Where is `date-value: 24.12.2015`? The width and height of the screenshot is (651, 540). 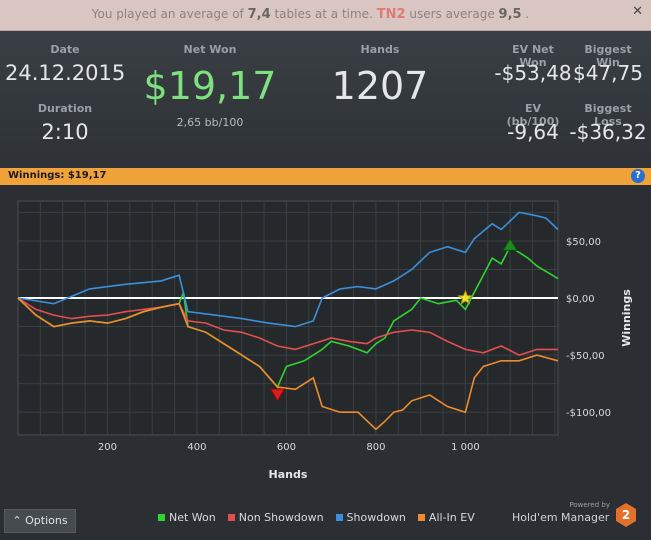 date-value: 24.12.2015 is located at coordinates (65, 73).